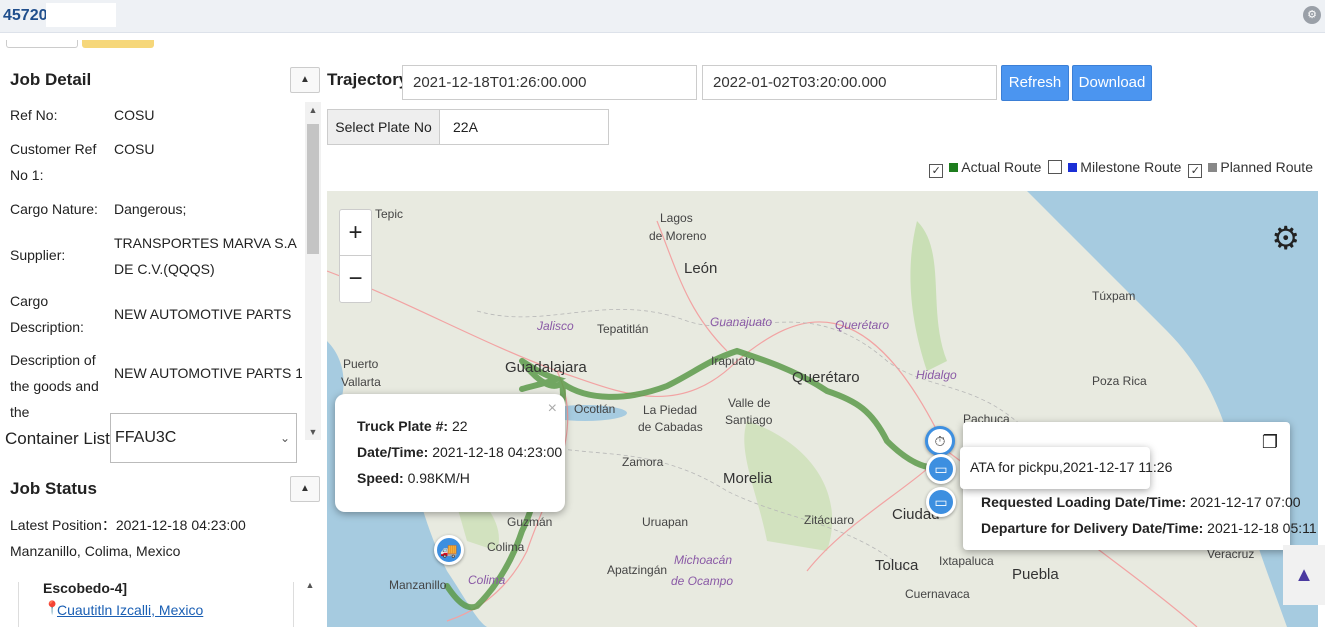  Describe the element at coordinates (305, 80) in the screenshot. I see `job-detail-collapse-button: ▲` at that location.